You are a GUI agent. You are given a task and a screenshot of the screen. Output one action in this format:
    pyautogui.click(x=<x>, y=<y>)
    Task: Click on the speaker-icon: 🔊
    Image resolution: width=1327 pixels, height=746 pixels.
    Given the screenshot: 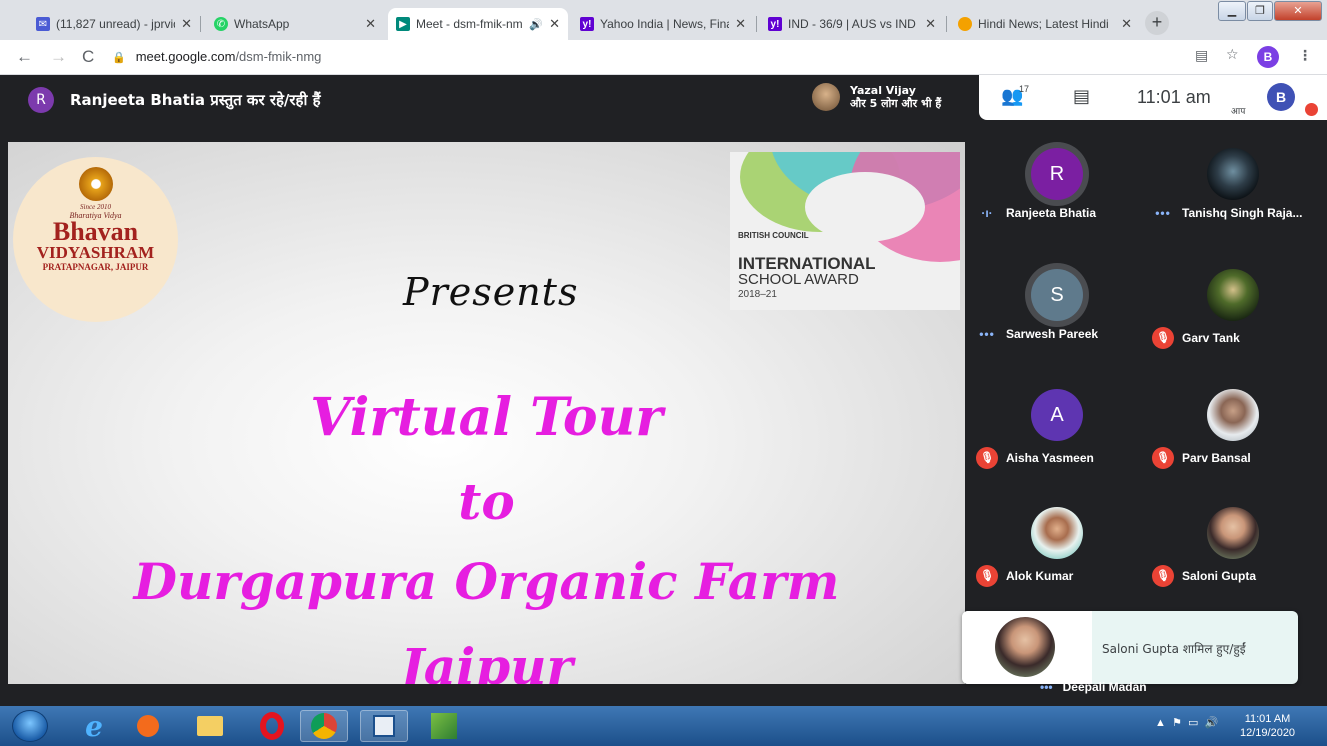 What is the action you would take?
    pyautogui.click(x=536, y=24)
    